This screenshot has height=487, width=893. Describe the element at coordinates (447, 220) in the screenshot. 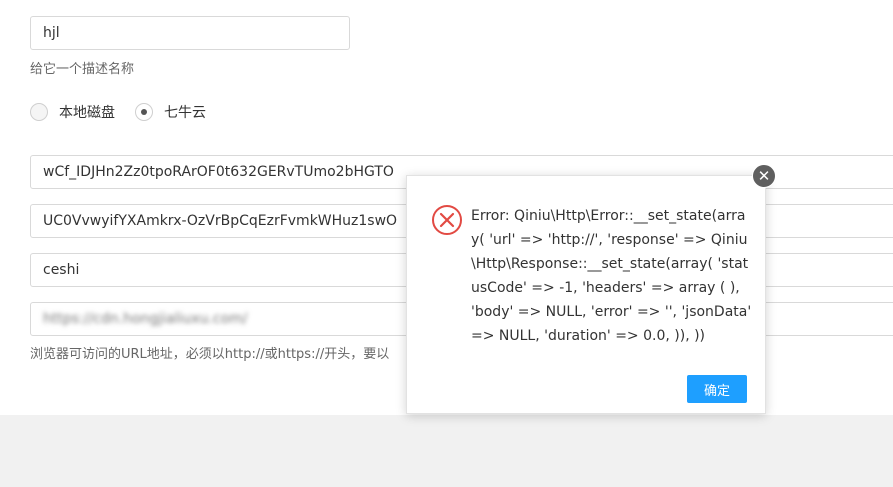

I see `error-circle-icon` at that location.